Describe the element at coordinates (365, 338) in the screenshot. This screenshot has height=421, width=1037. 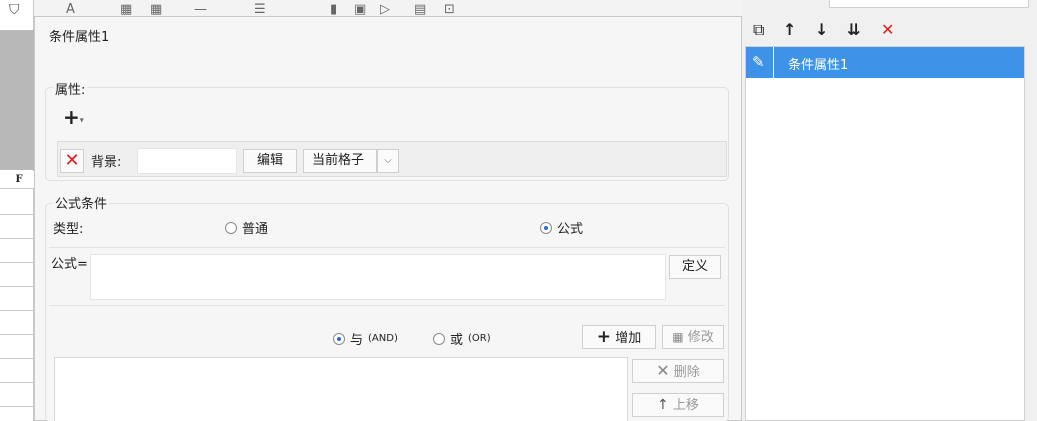
I see `logic-and-radio: 与 (AND)` at that location.